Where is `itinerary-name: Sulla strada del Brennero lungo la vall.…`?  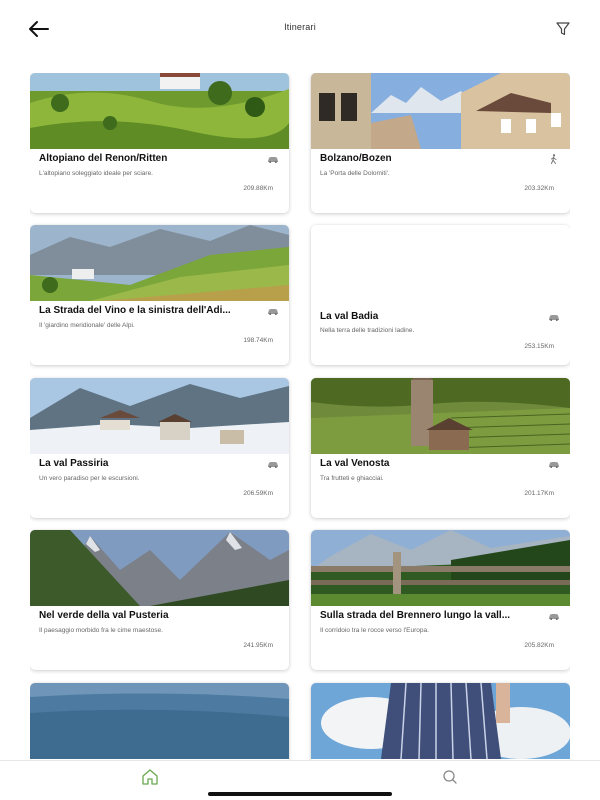 itinerary-name: Sulla strada del Brennero lungo la vall.… is located at coordinates (415, 615).